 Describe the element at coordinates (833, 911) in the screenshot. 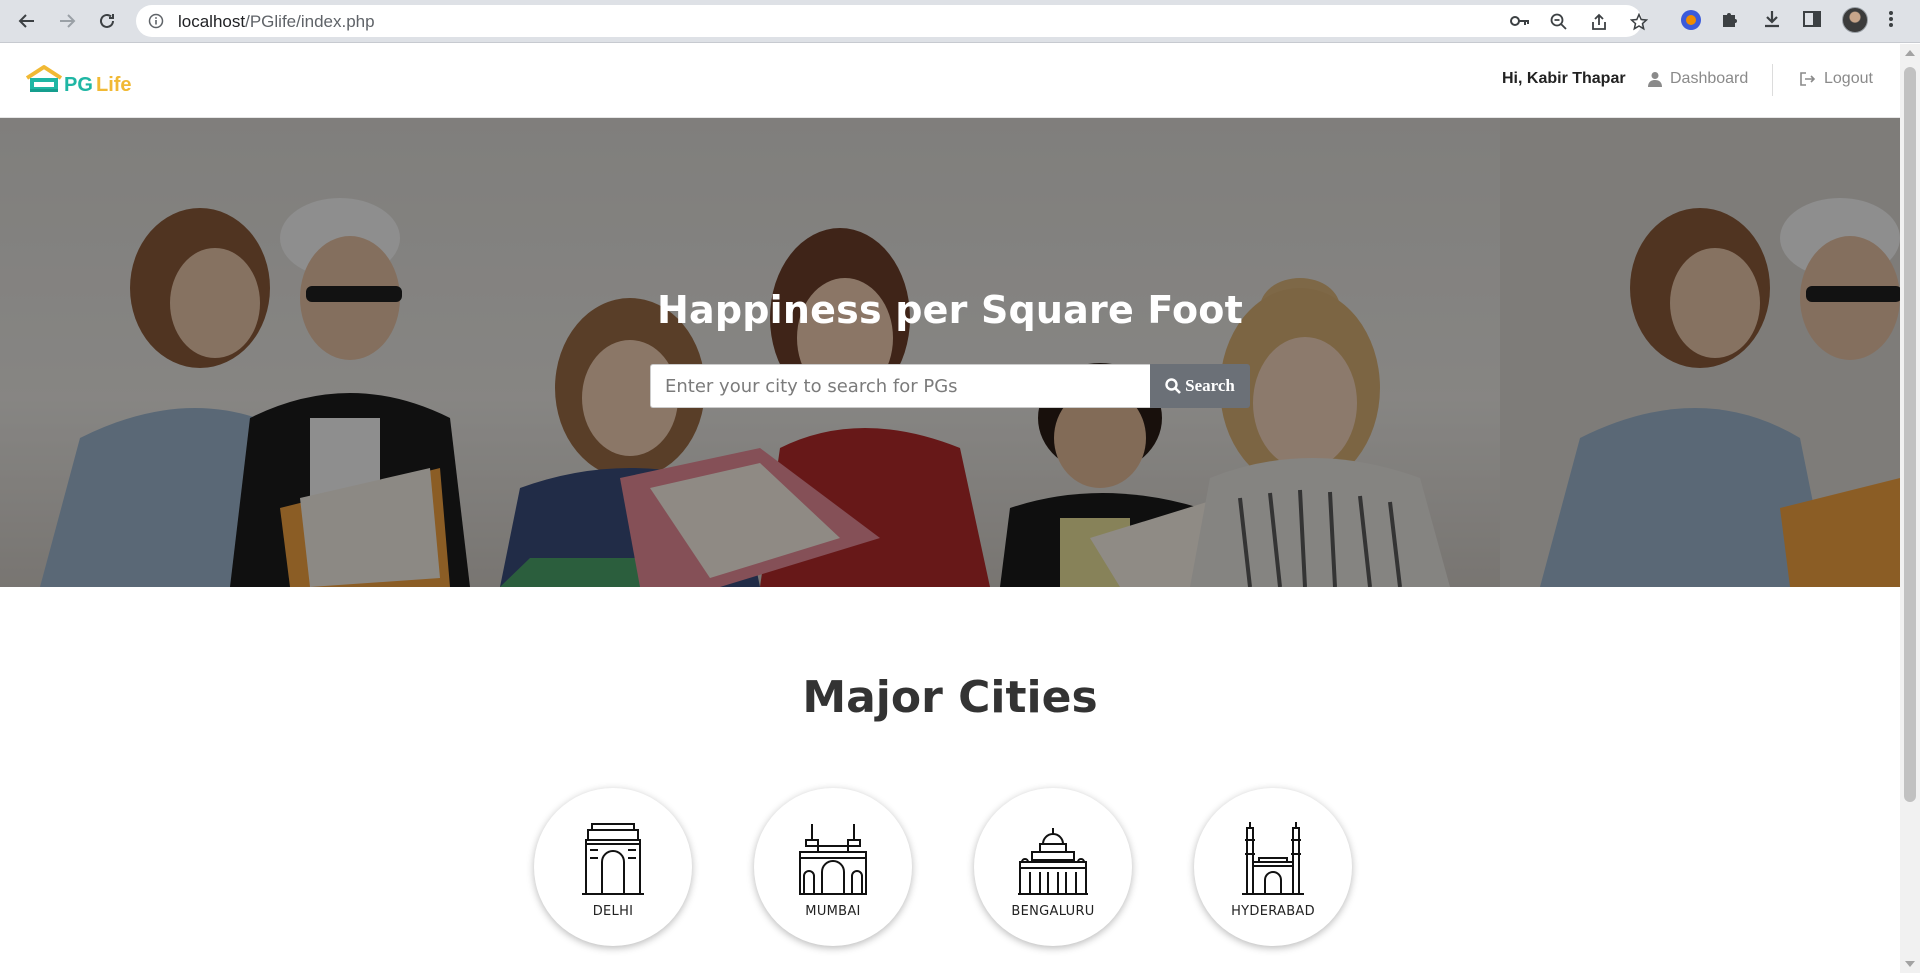

I see `city-name-mumbai: MUMBAI` at that location.